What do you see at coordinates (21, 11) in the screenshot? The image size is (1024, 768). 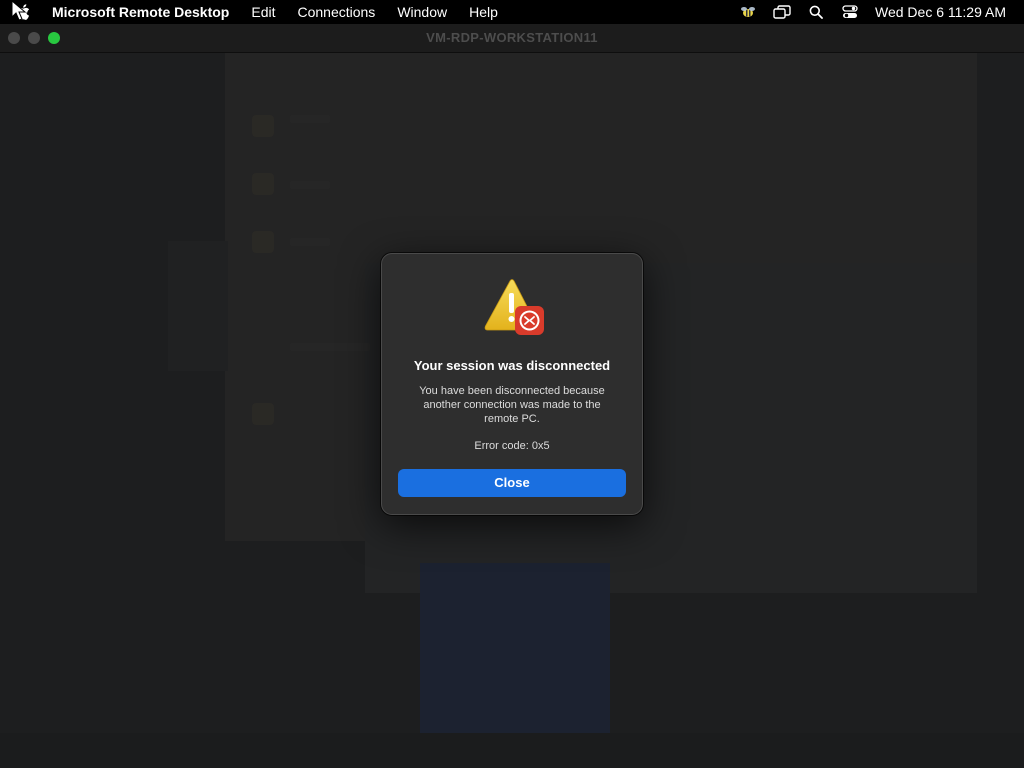 I see `mouse-cursor-icon` at bounding box center [21, 11].